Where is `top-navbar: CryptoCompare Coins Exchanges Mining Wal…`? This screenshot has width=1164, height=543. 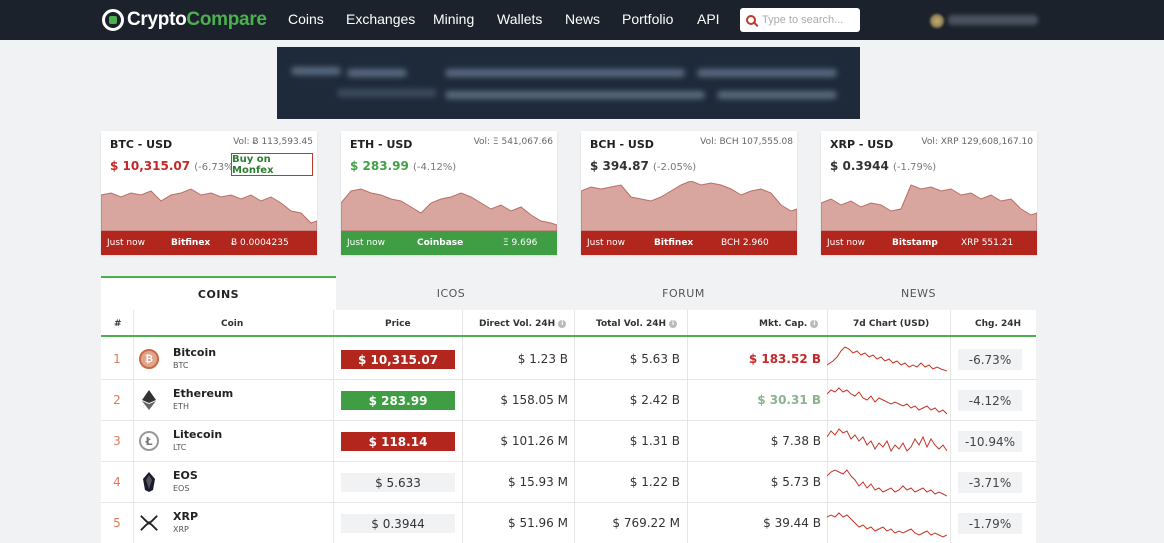
top-navbar: CryptoCompare Coins Exchanges Mining Wal… is located at coordinates (582, 20).